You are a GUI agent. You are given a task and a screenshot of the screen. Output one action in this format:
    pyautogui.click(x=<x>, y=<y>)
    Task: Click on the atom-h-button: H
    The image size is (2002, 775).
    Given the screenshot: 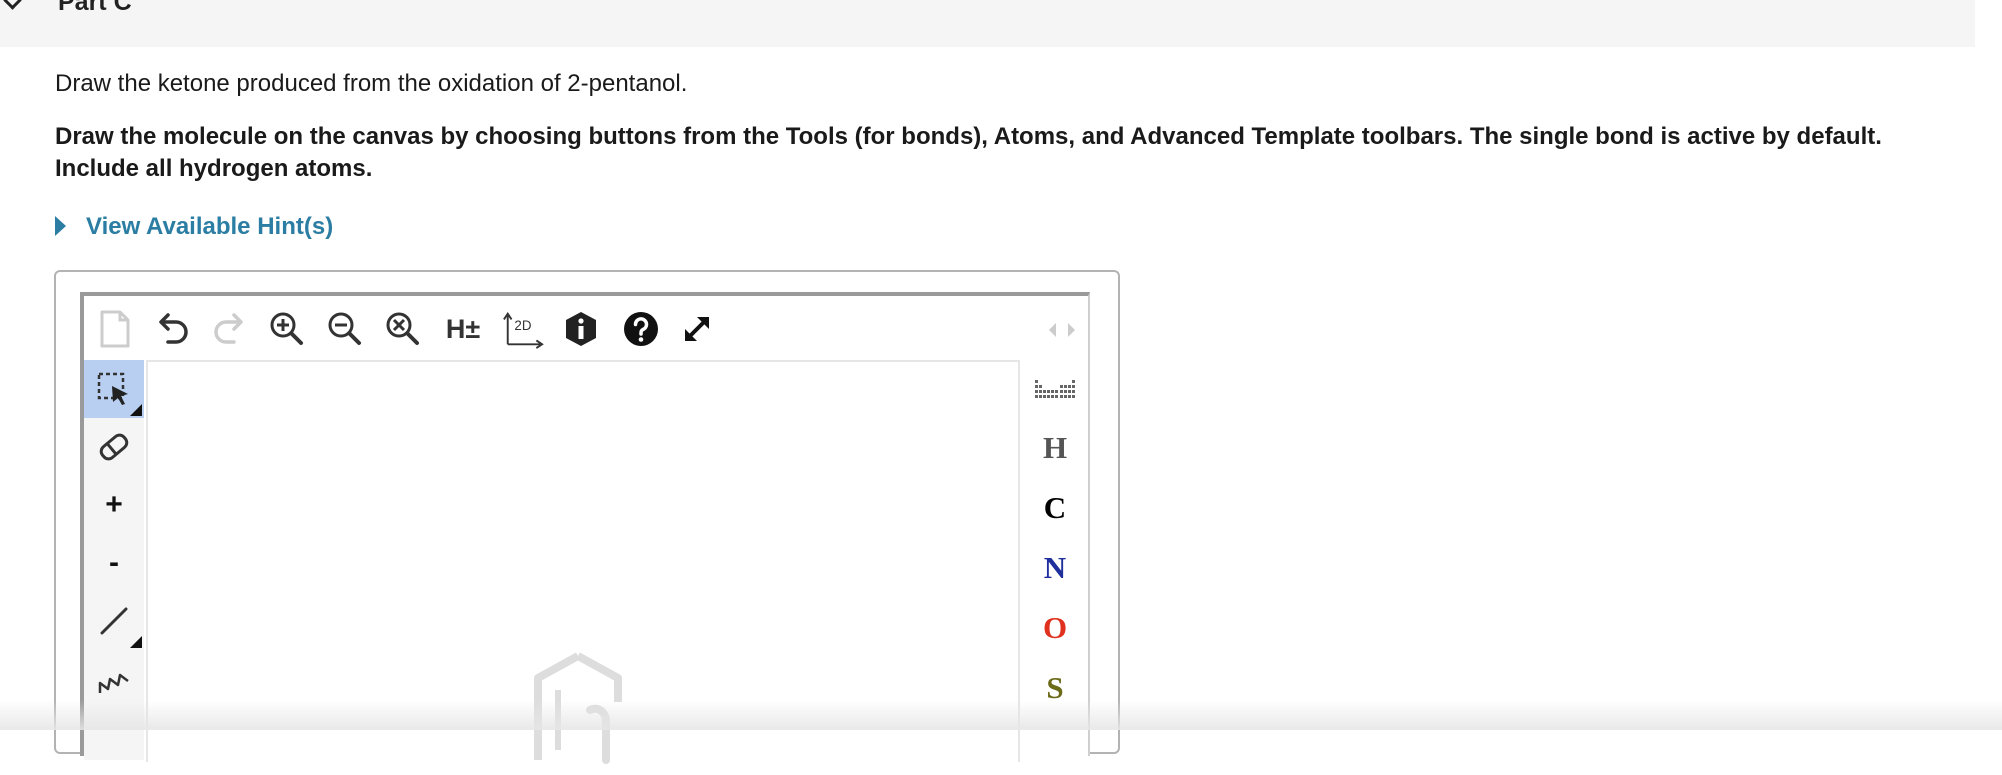 What is the action you would take?
    pyautogui.click(x=1055, y=448)
    